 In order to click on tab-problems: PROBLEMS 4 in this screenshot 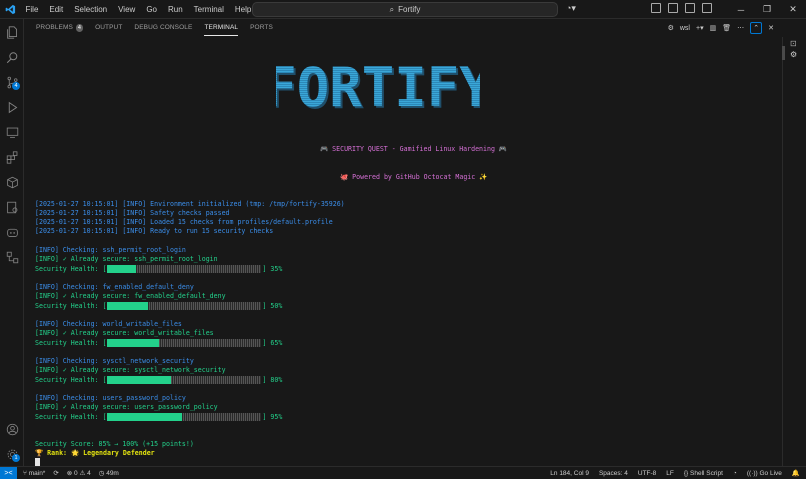, I will do `click(60, 28)`.